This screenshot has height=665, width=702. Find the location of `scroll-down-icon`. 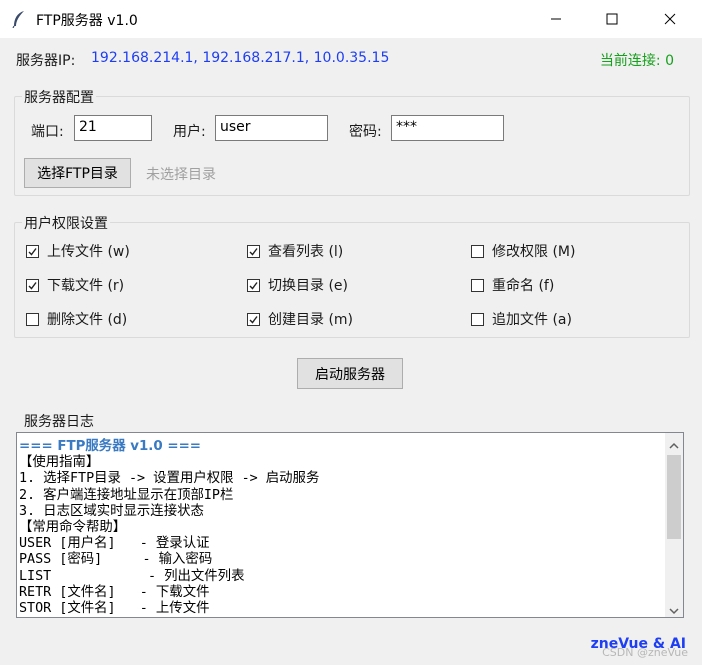

scroll-down-icon is located at coordinates (674, 610).